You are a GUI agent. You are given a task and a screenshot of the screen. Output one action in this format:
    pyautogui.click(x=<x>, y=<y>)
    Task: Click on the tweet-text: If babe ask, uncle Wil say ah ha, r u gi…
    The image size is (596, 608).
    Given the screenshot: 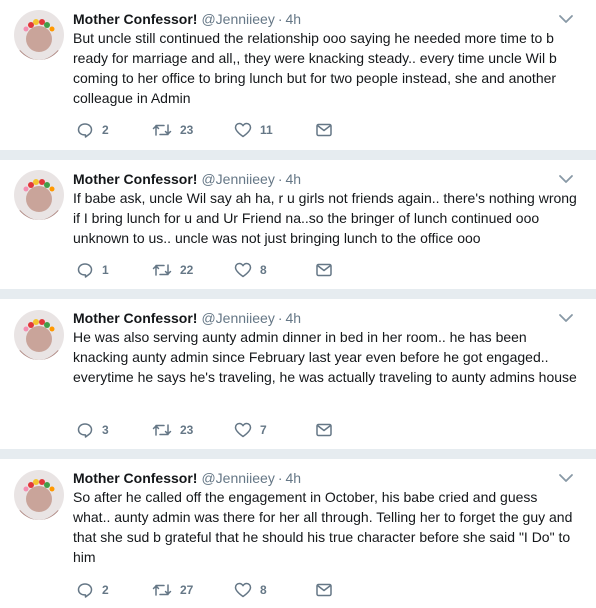 What is the action you would take?
    pyautogui.click(x=325, y=218)
    